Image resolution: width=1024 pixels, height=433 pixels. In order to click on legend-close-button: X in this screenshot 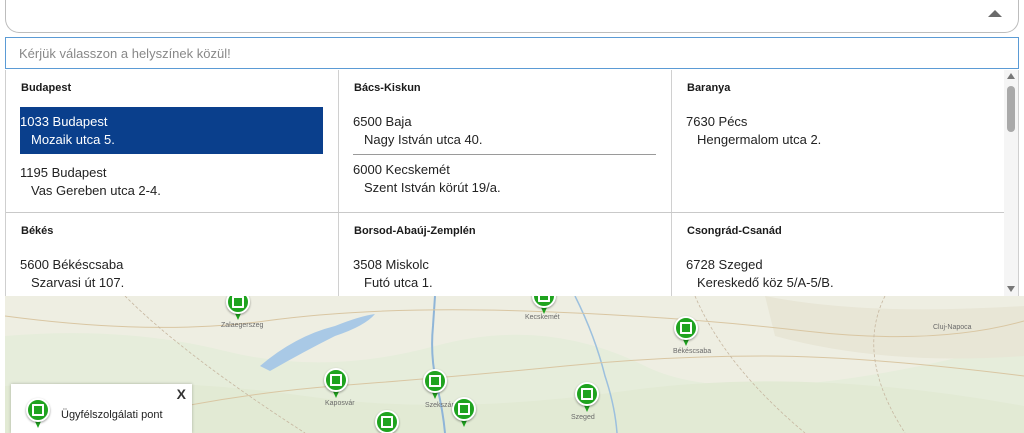, I will do `click(181, 394)`.